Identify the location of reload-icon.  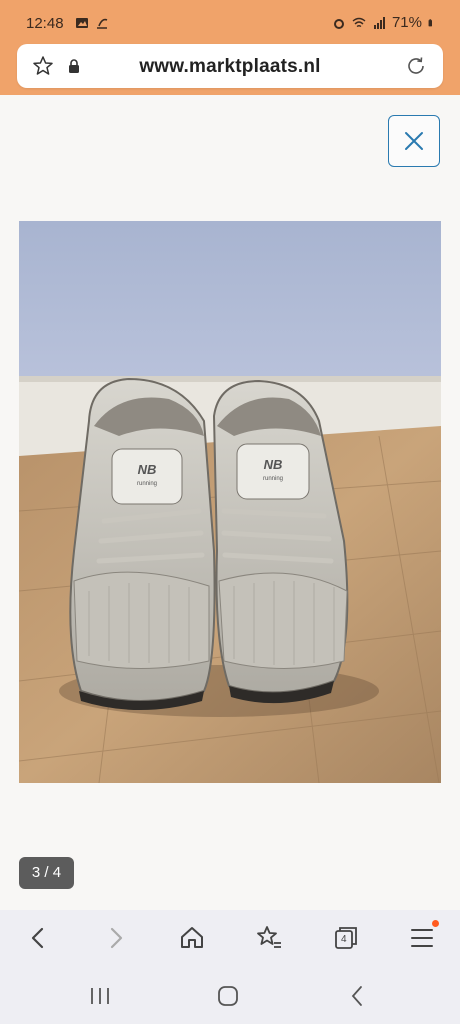
(416, 66).